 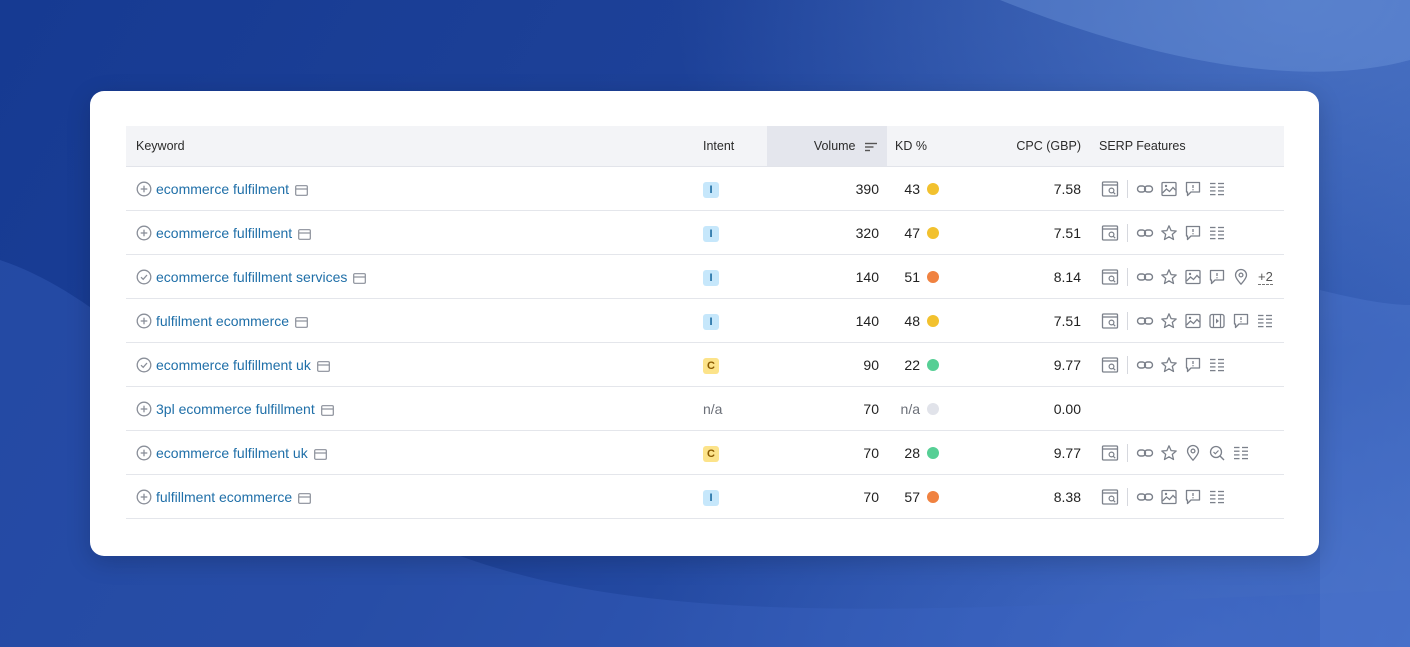 What do you see at coordinates (912, 497) in the screenshot?
I see `kd-value: 57` at bounding box center [912, 497].